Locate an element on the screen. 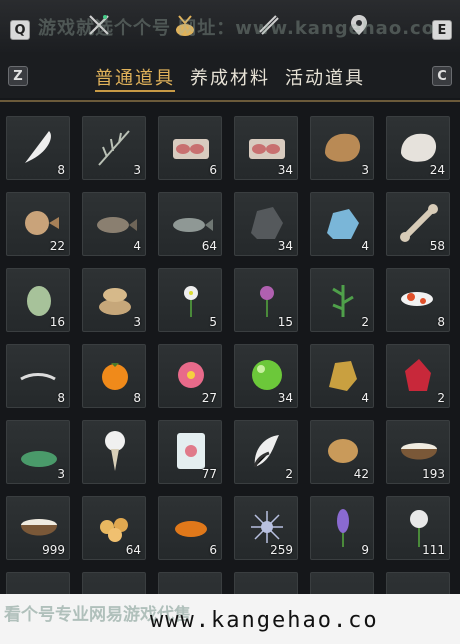  inventory-slot: 111 is located at coordinates (418, 528).